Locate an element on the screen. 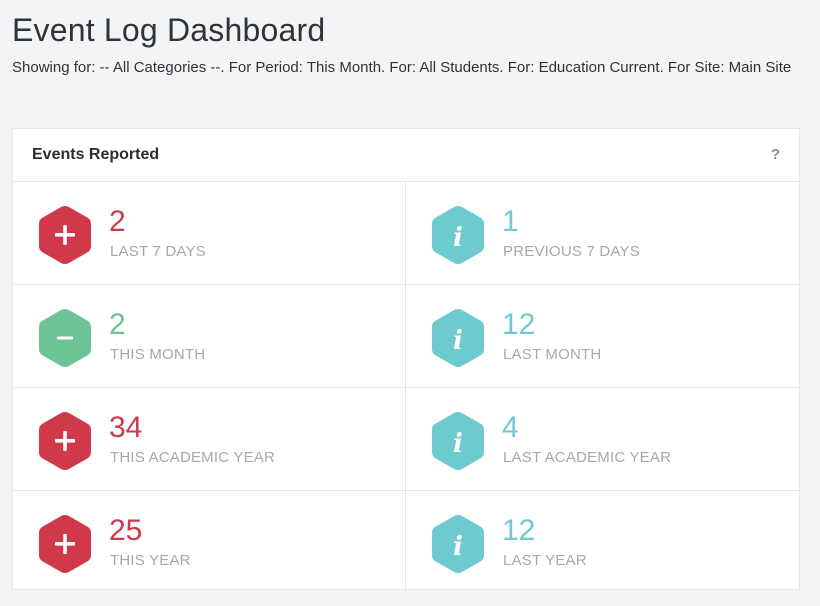 The width and height of the screenshot is (820, 606). stat-value: 34 is located at coordinates (126, 427).